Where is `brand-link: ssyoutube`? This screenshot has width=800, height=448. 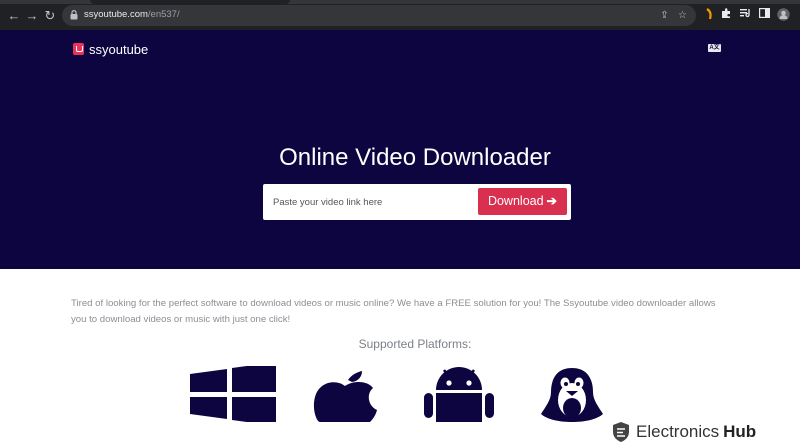
brand-link: ssyoutube is located at coordinates (110, 49).